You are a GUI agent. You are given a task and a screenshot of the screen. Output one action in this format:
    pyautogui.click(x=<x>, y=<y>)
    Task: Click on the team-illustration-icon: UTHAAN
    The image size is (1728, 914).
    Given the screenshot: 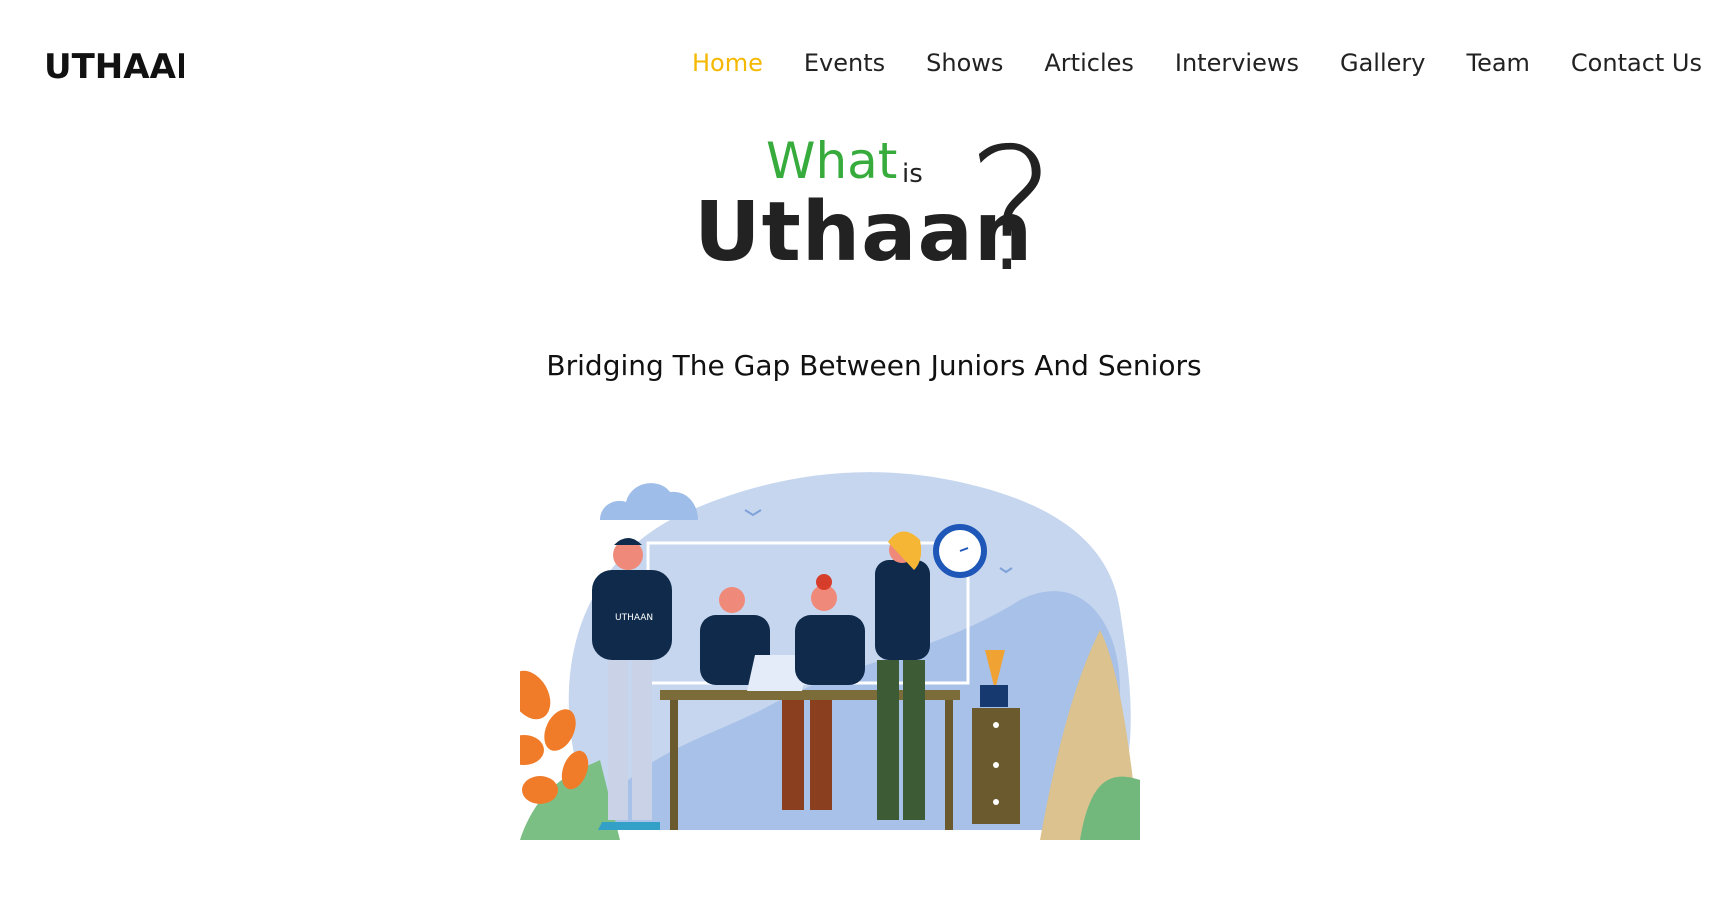 What is the action you would take?
    pyautogui.click(x=822, y=656)
    